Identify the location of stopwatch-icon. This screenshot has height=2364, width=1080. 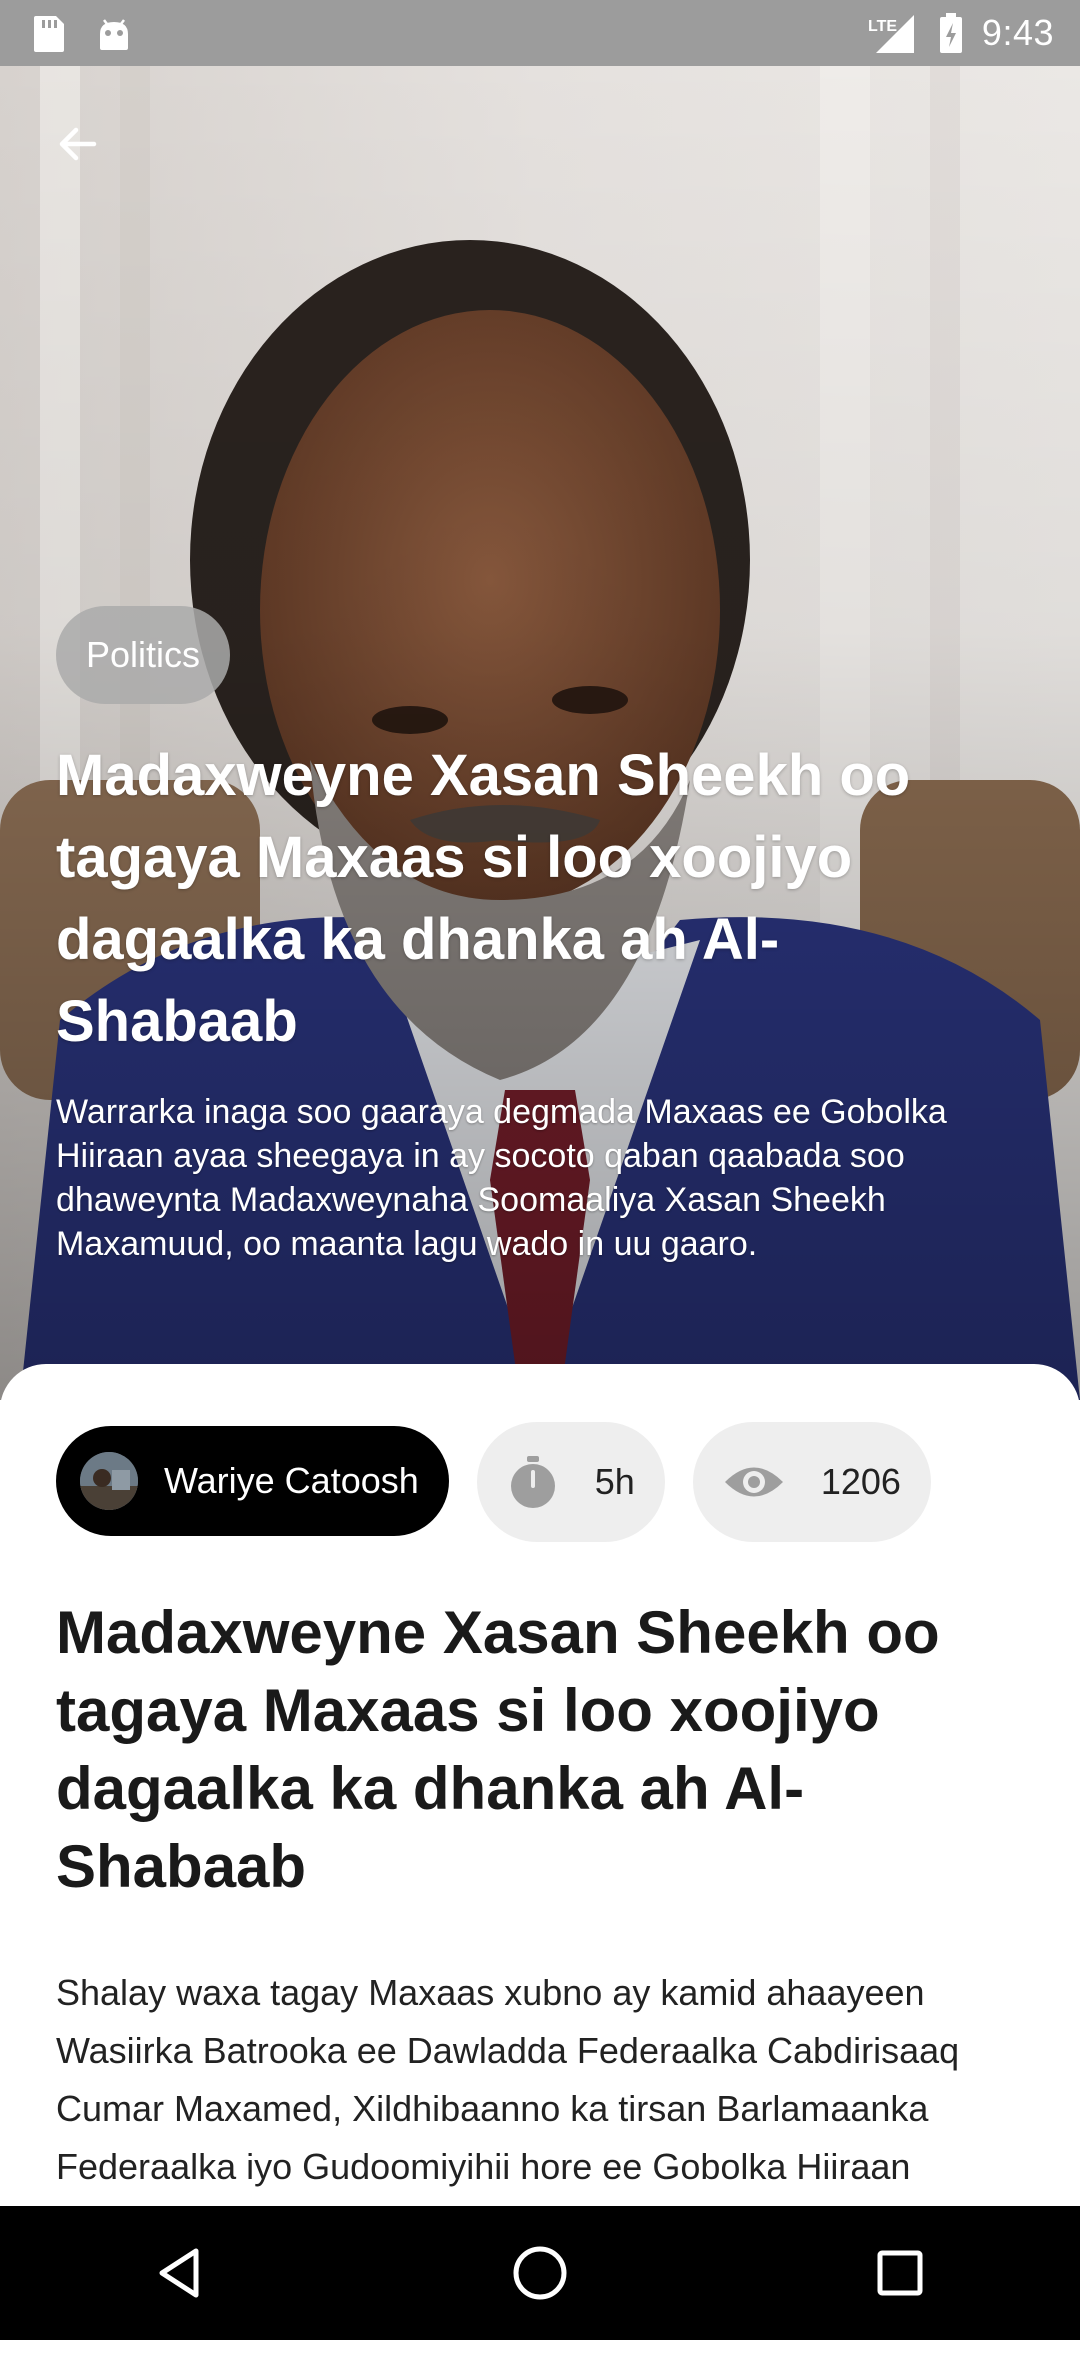
(532, 1482).